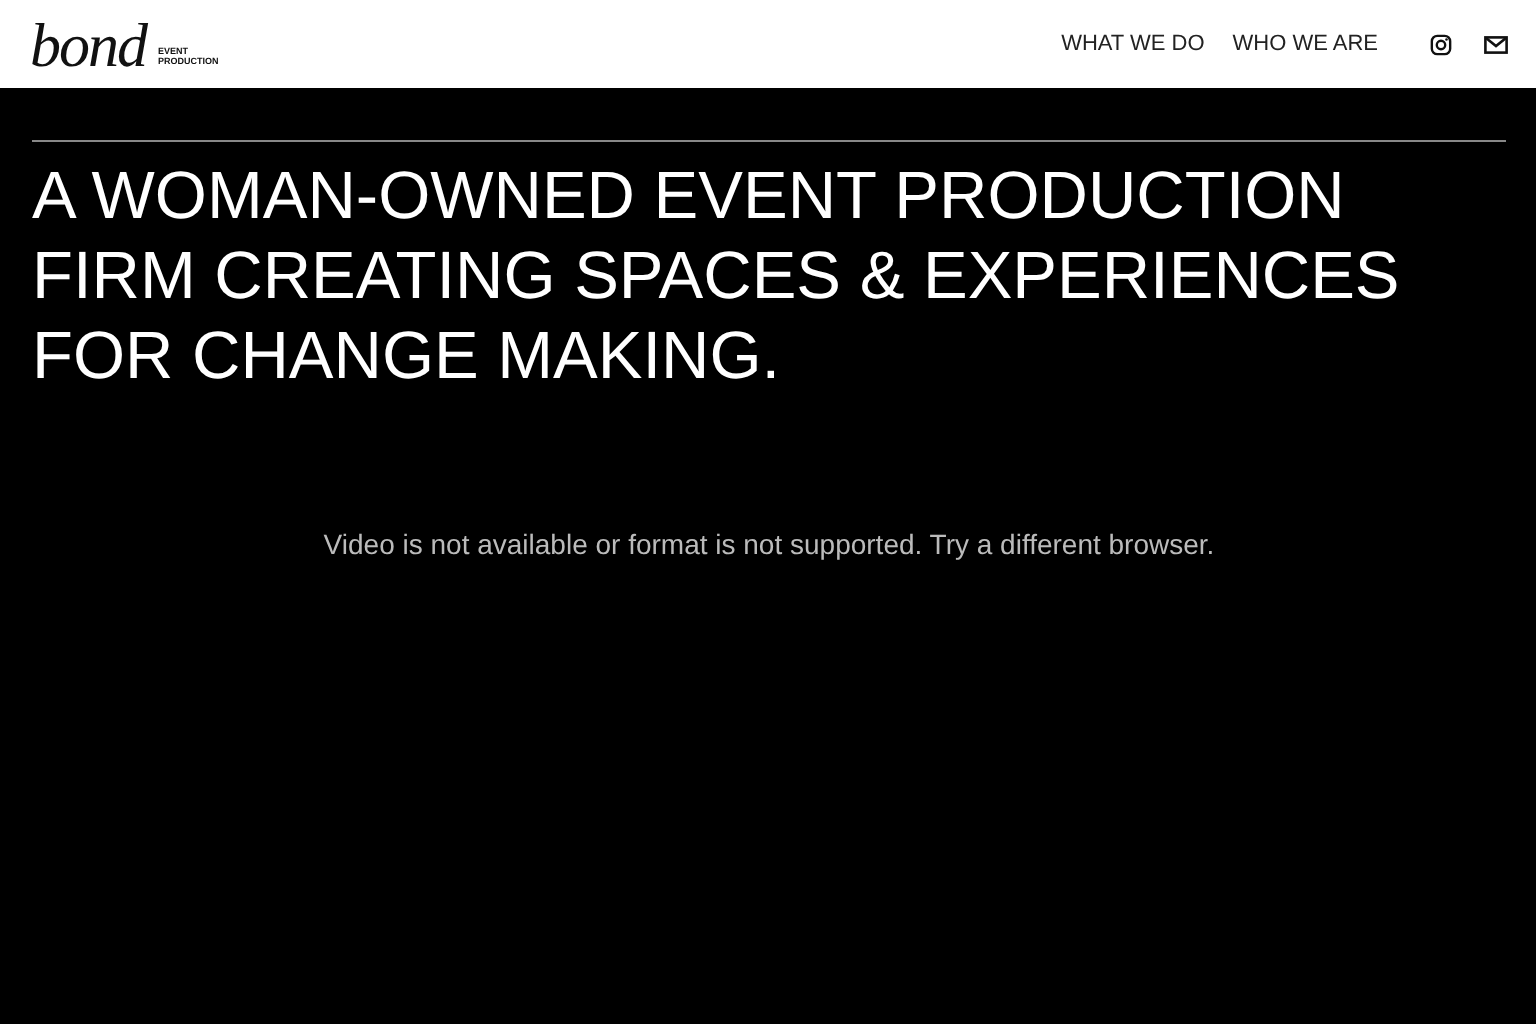 This screenshot has width=1536, height=1024. What do you see at coordinates (88, 44) in the screenshot?
I see `logo-wordmark: bond` at bounding box center [88, 44].